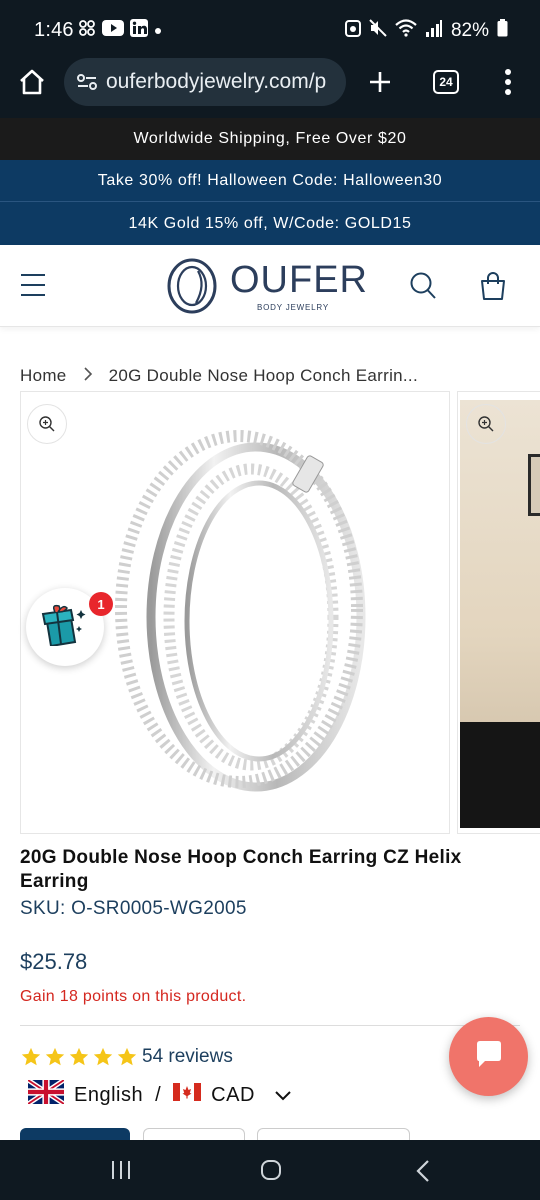  I want to click on reward-points: Gain 18 points on this product., so click(133, 996).